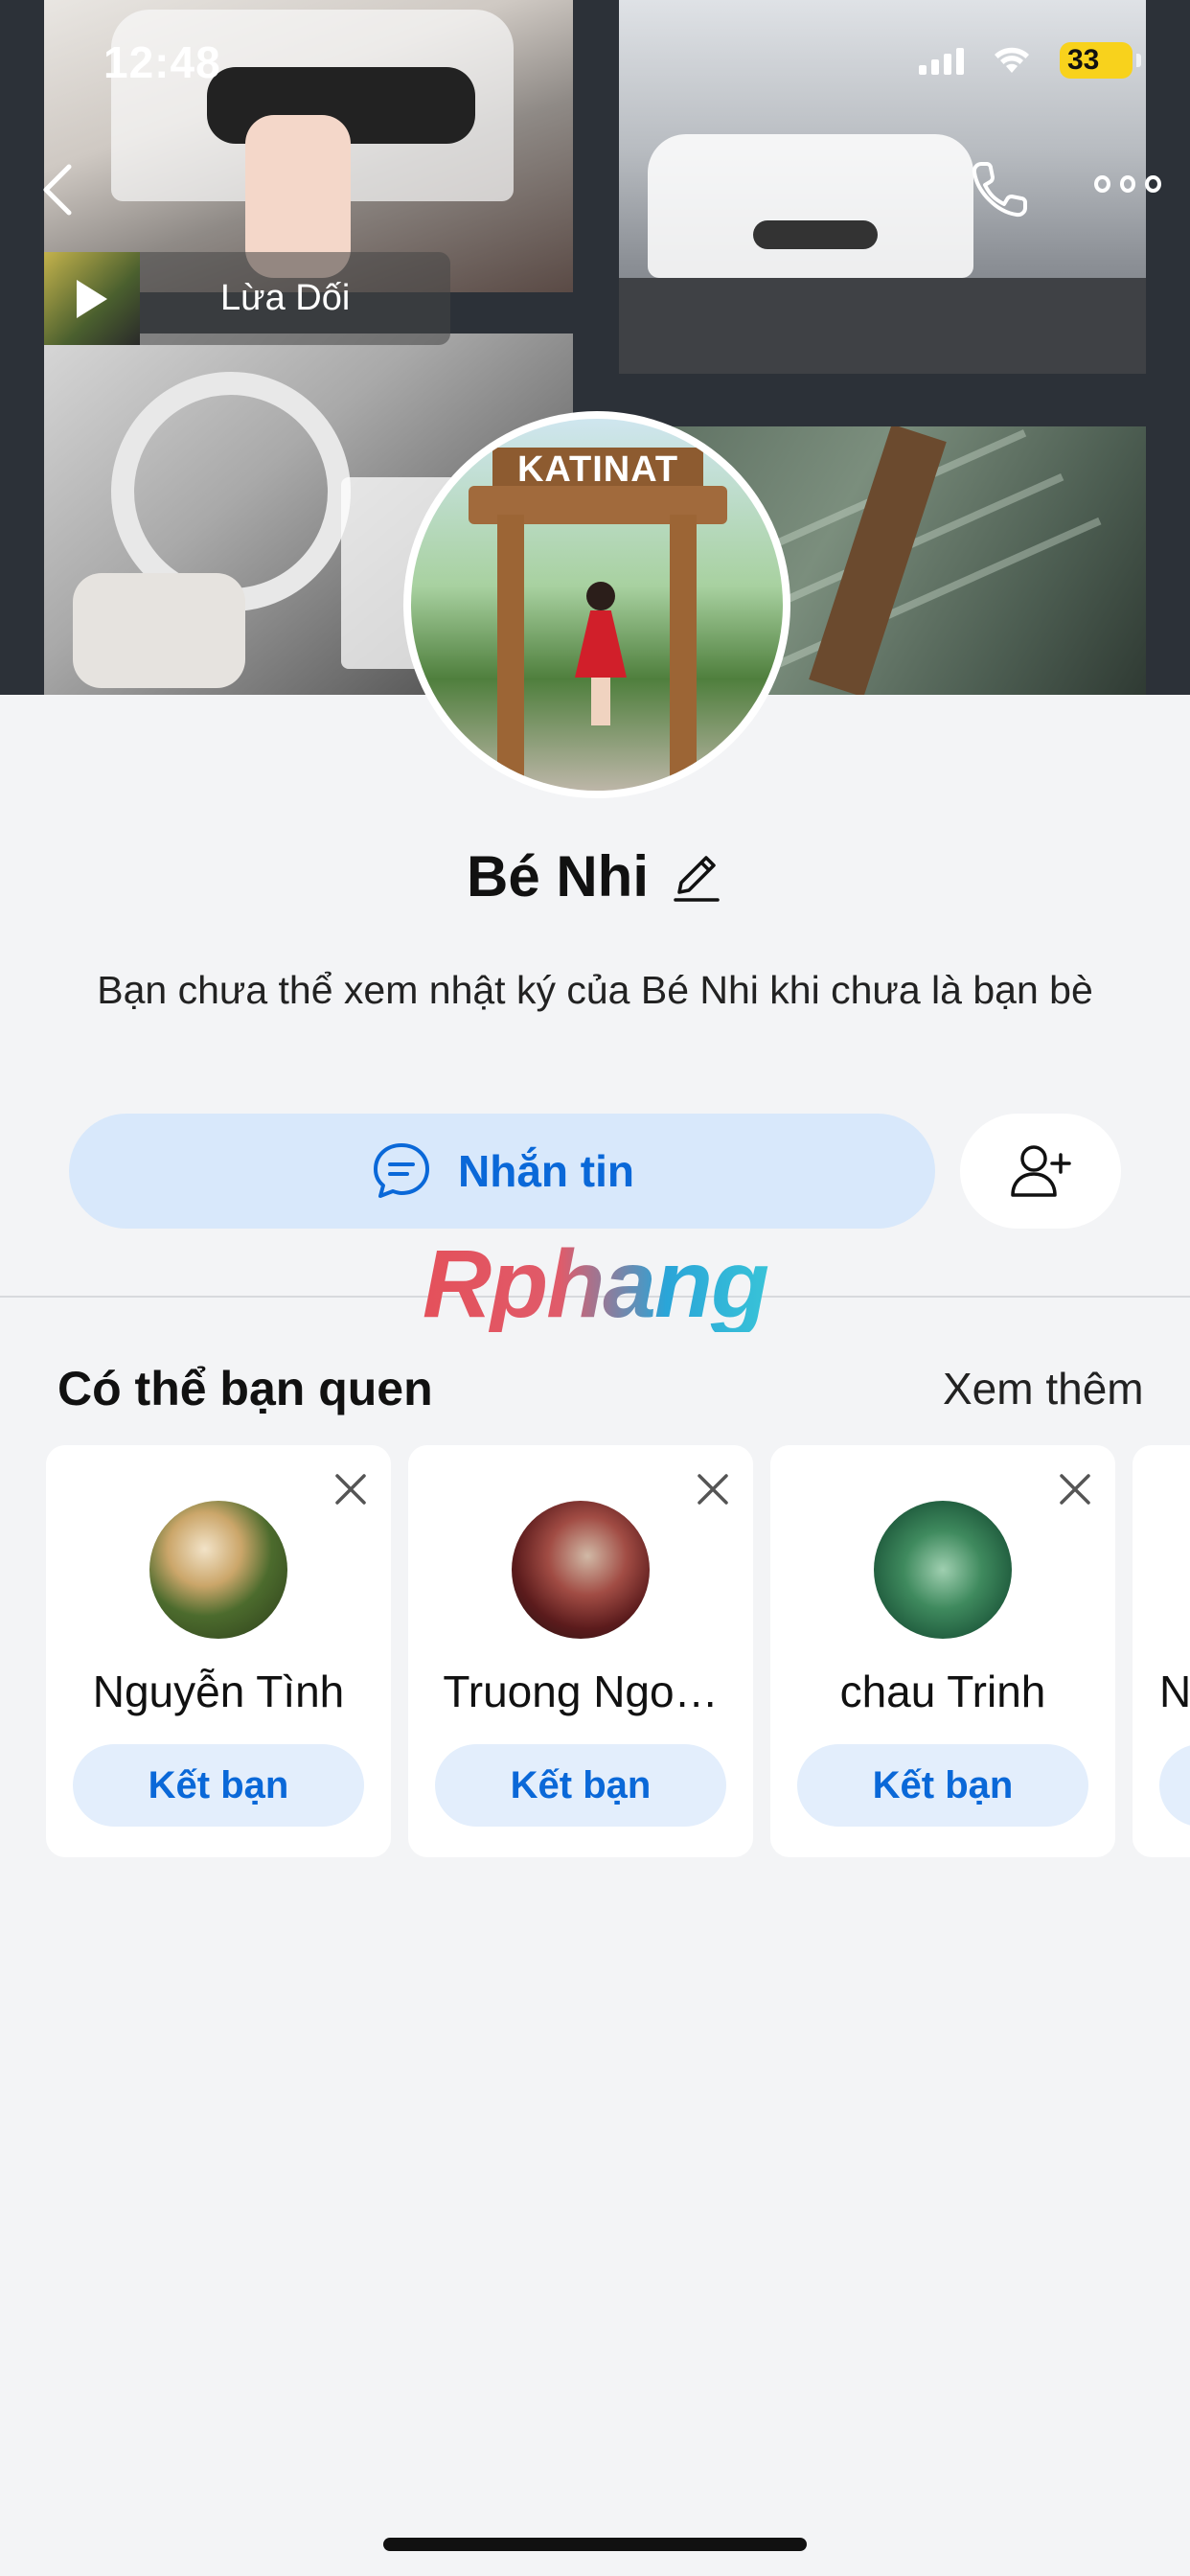 Image resolution: width=1190 pixels, height=2576 pixels. I want to click on avatar-photo: KATINAT, so click(597, 605).